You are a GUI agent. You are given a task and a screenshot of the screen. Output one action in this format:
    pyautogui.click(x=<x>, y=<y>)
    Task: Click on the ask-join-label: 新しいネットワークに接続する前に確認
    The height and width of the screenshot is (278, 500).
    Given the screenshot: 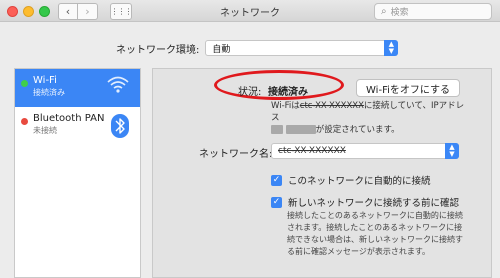 What is the action you would take?
    pyautogui.click(x=374, y=203)
    